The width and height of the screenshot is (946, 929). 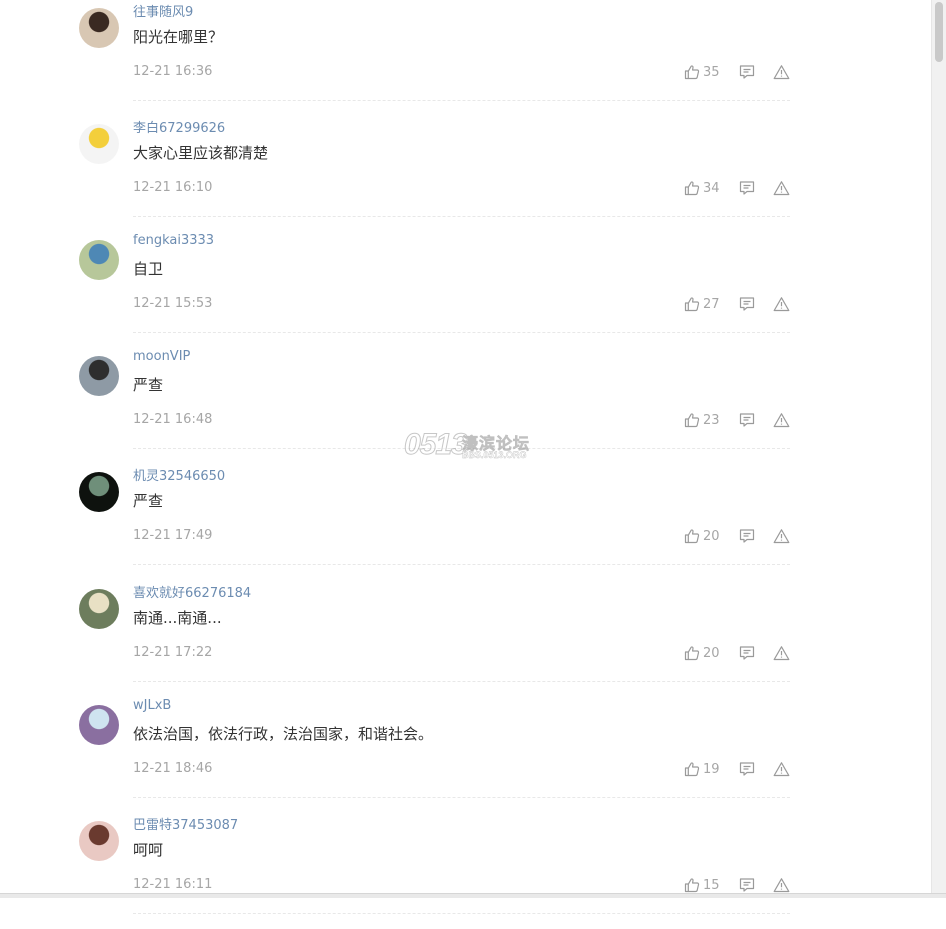 What do you see at coordinates (473, 895) in the screenshot?
I see `horizontal-scrollbar` at bounding box center [473, 895].